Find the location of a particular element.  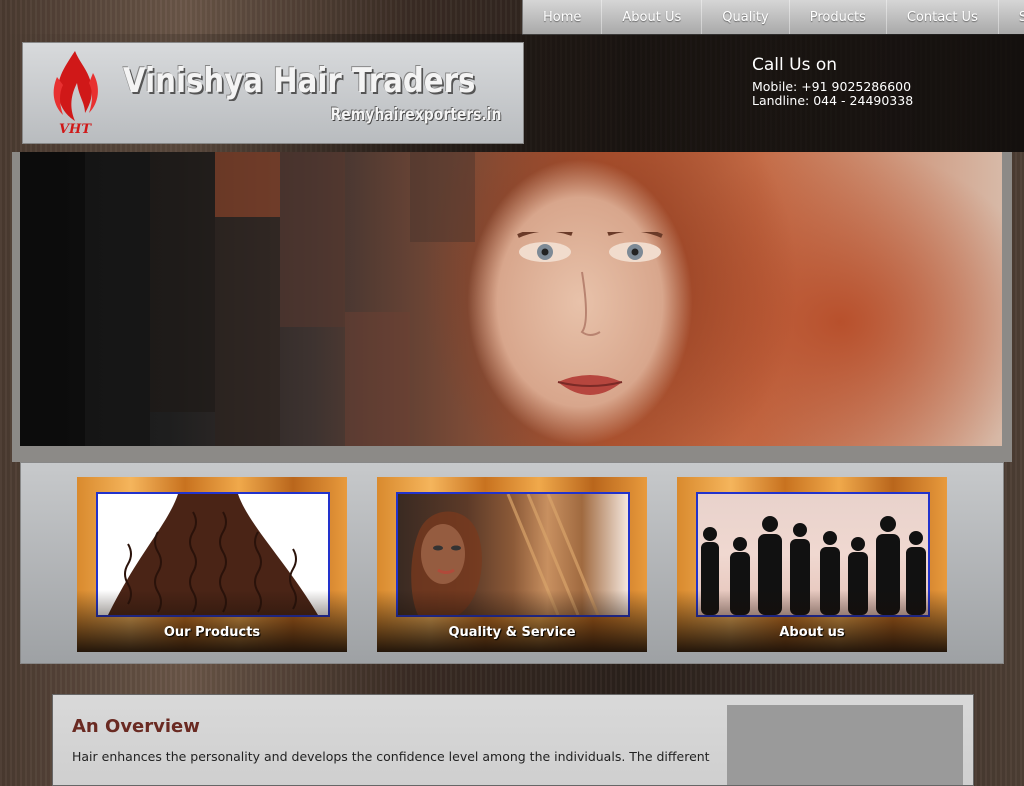

nav-sitemap: Sit is located at coordinates (1011, 17).